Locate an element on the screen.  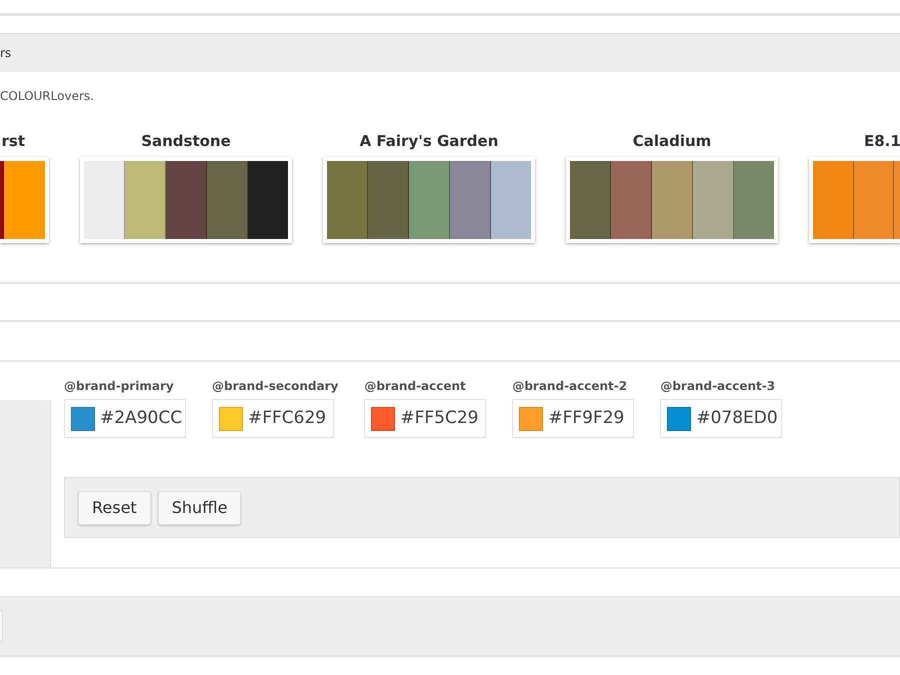
hex-input: #FF5C29 is located at coordinates (443, 419).